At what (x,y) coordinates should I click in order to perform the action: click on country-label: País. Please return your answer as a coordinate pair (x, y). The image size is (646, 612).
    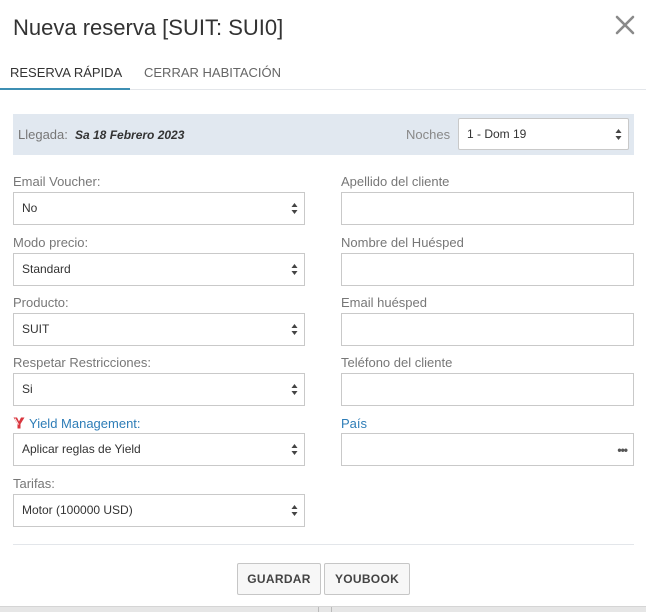
    Looking at the image, I should click on (354, 423).